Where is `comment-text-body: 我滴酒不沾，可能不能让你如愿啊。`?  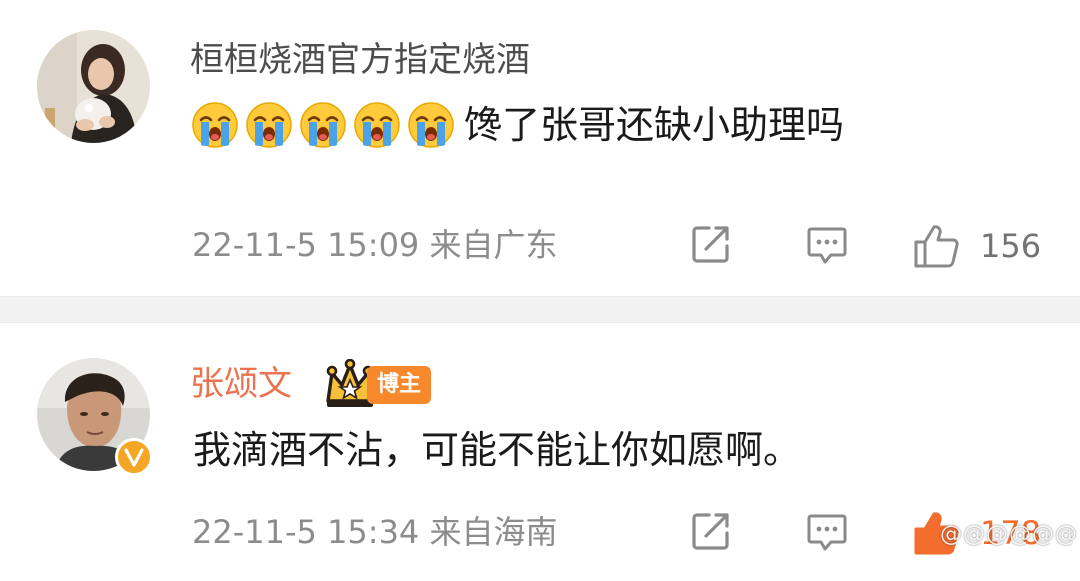 comment-text-body: 我滴酒不沾，可能不能让你如愿啊。 is located at coordinates (497, 450).